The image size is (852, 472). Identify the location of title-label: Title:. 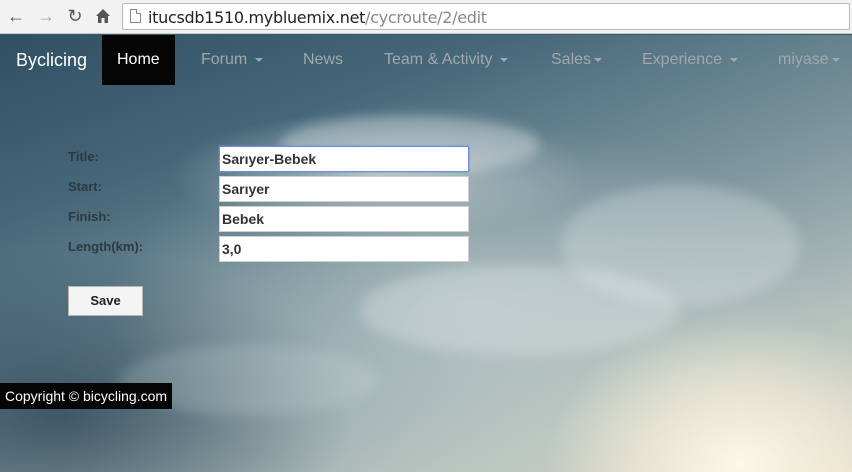
(83, 156).